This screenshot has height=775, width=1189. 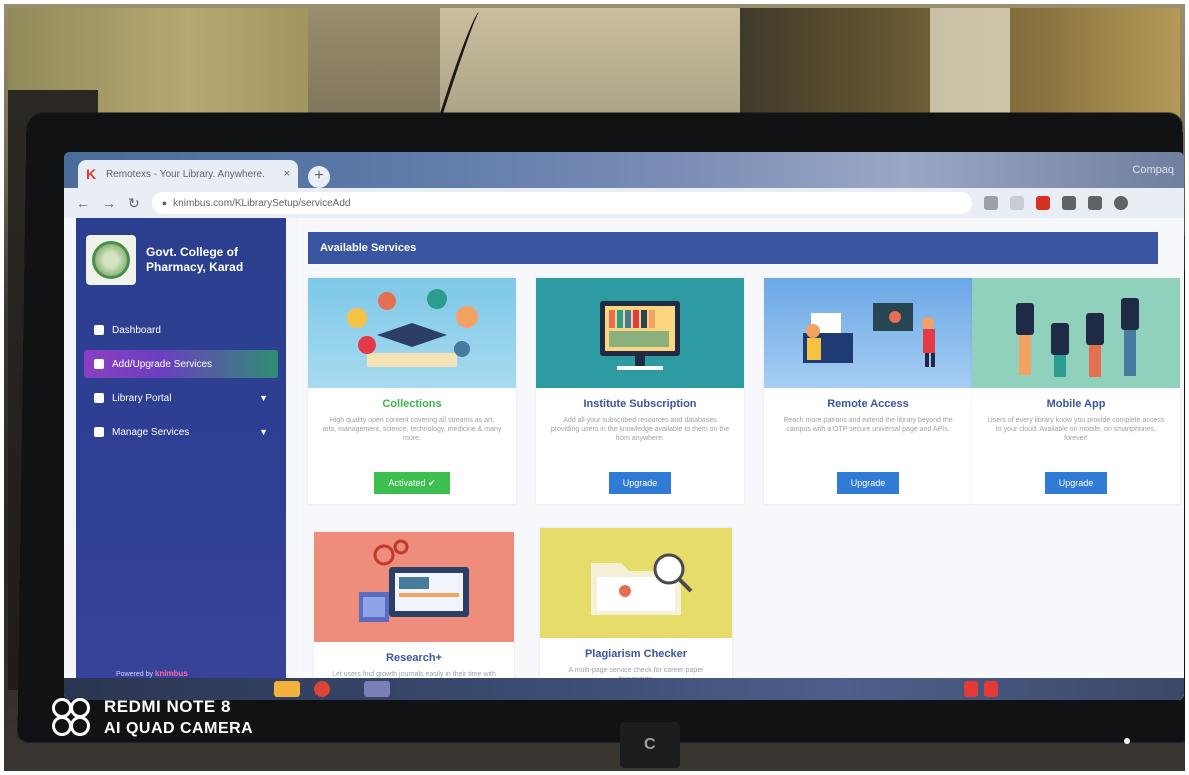 What do you see at coordinates (561, 203) in the screenshot?
I see `address-bar: ● knimbus.com/KLibrarySetup/serviceAdd` at bounding box center [561, 203].